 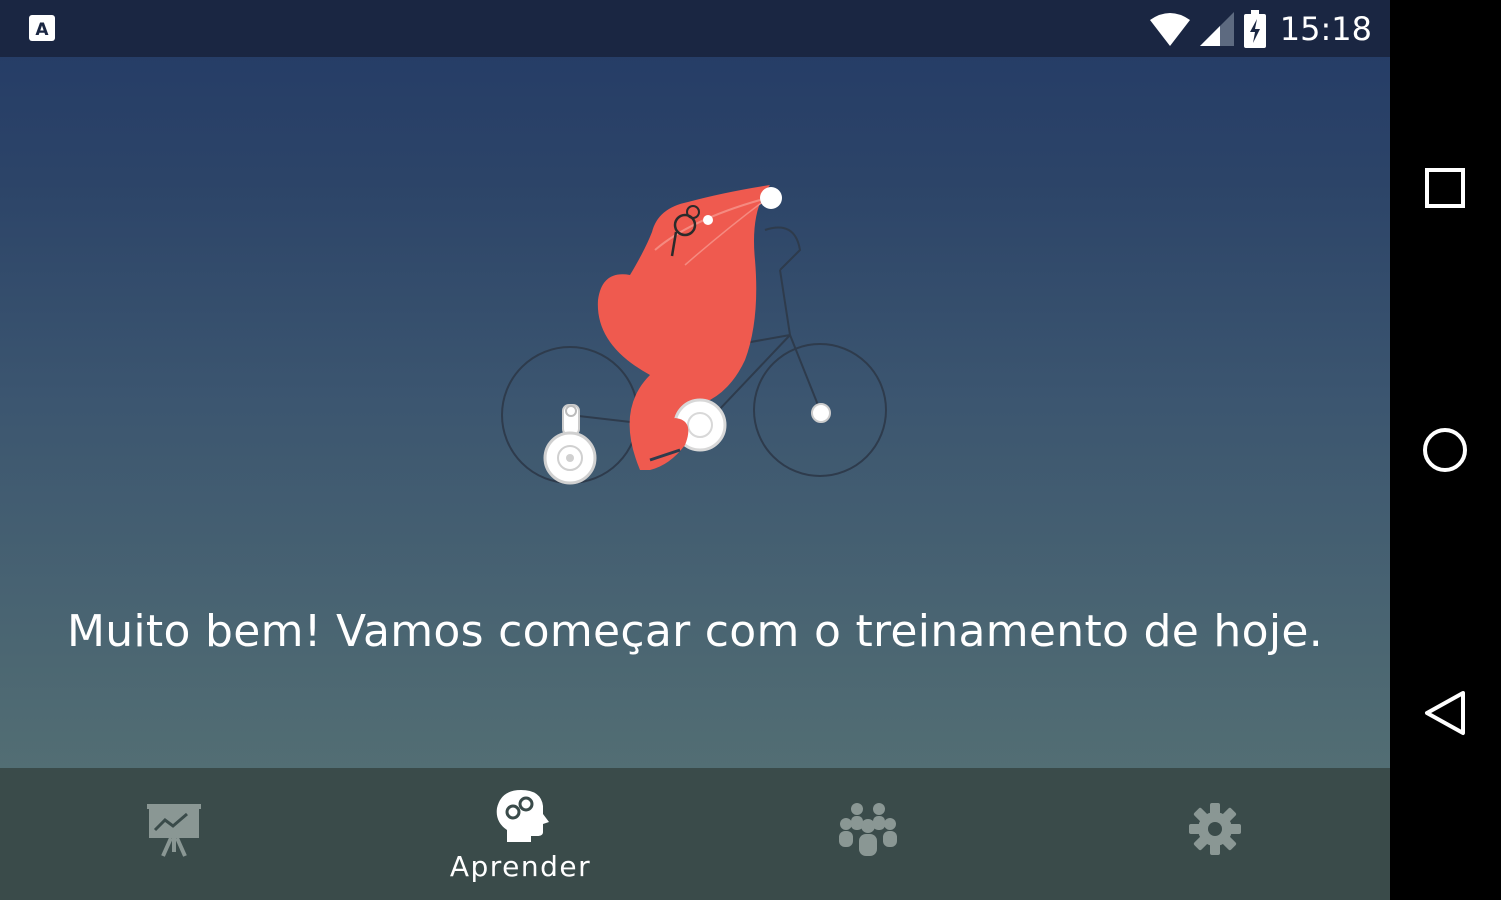 I want to click on status-clock: 15:18, so click(x=1325, y=29).